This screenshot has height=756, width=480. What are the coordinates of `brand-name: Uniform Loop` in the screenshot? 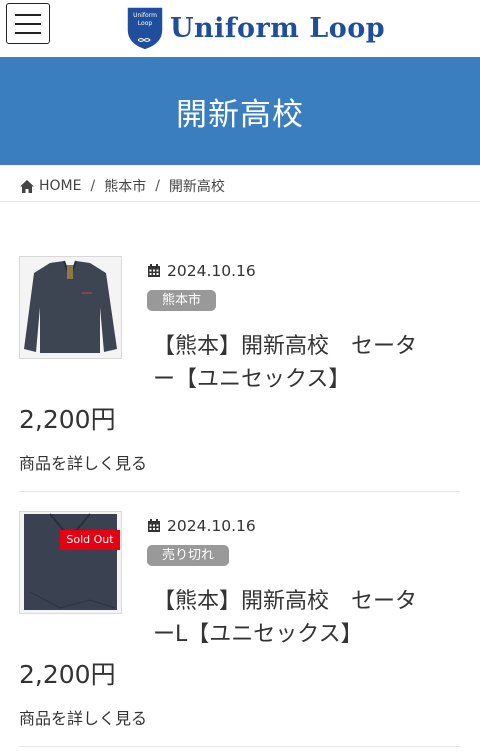 It's located at (278, 28).